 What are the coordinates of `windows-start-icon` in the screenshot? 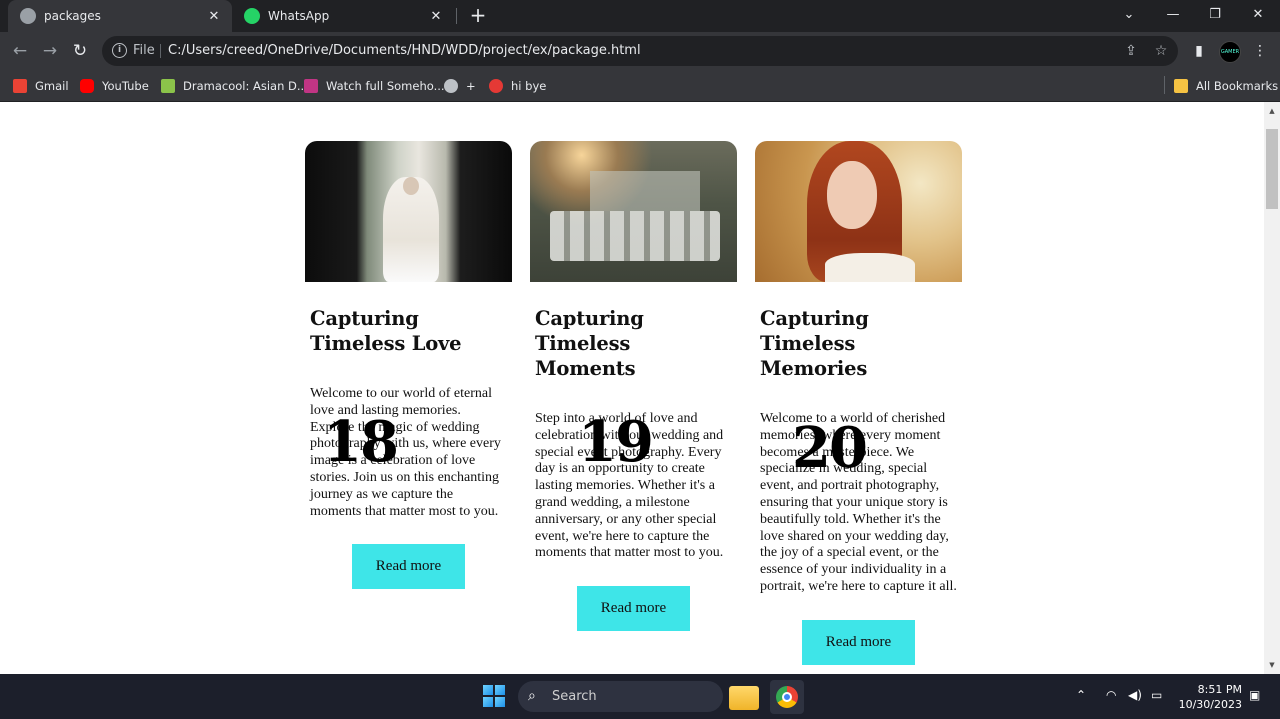 It's located at (494, 696).